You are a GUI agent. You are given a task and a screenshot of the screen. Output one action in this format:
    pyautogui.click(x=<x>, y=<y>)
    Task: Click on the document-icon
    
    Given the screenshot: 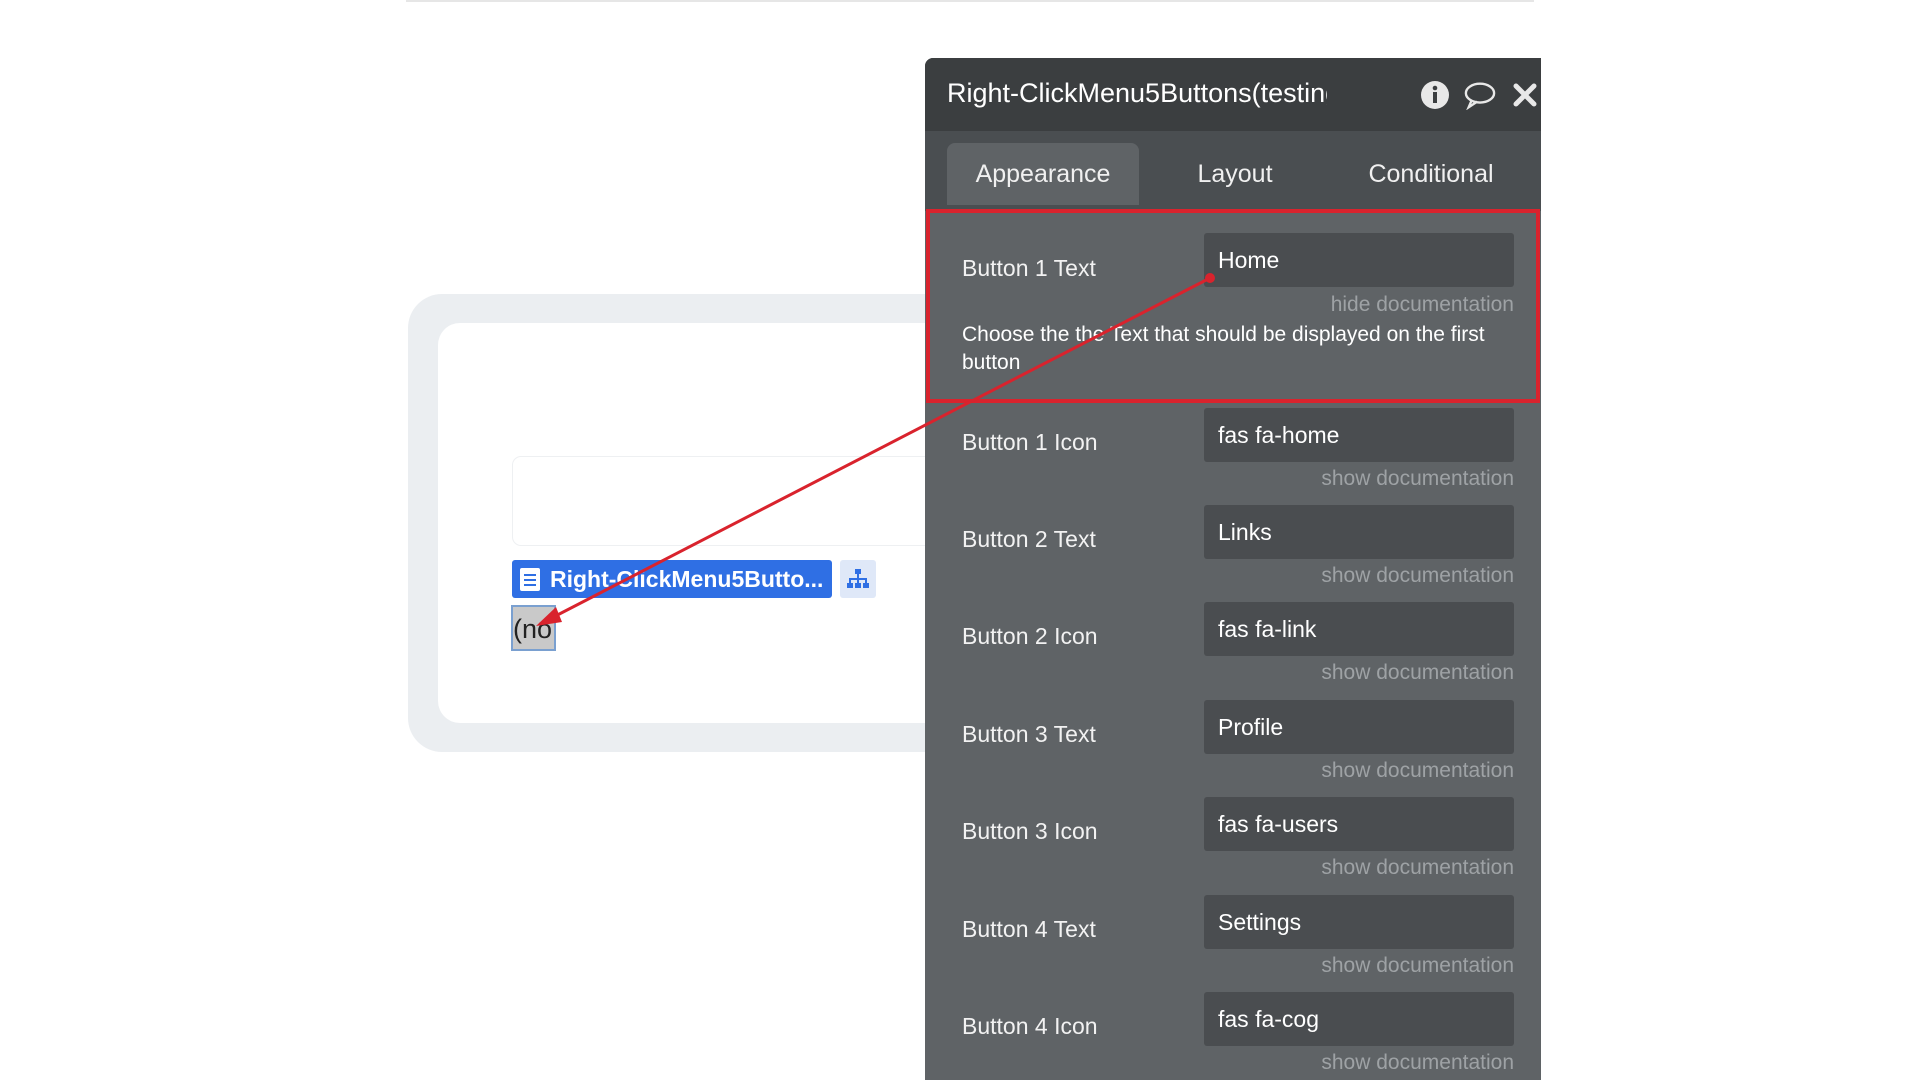 What is the action you would take?
    pyautogui.click(x=530, y=579)
    